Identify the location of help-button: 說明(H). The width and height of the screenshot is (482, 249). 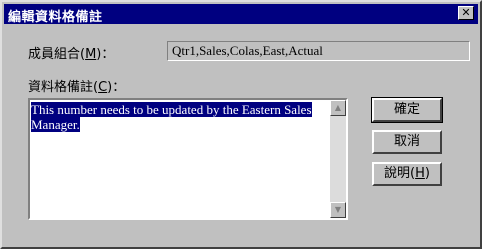
(407, 174).